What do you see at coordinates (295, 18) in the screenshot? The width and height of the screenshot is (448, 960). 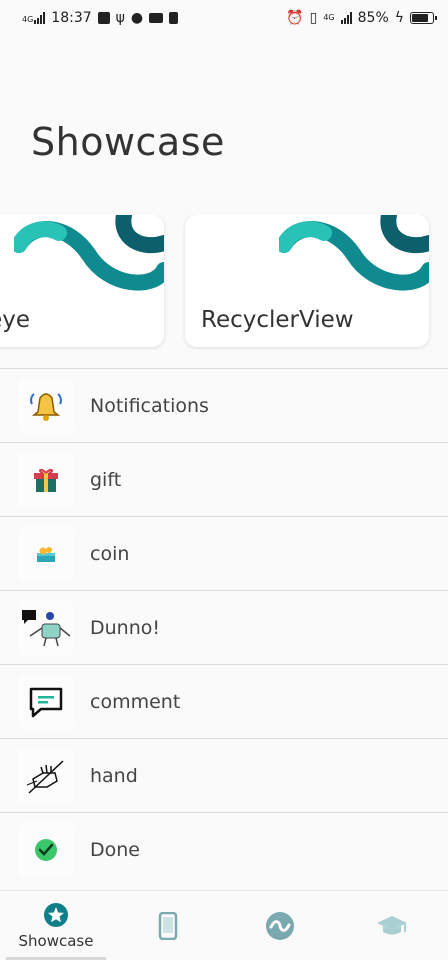 I see `alarm-icon: ⏰` at bounding box center [295, 18].